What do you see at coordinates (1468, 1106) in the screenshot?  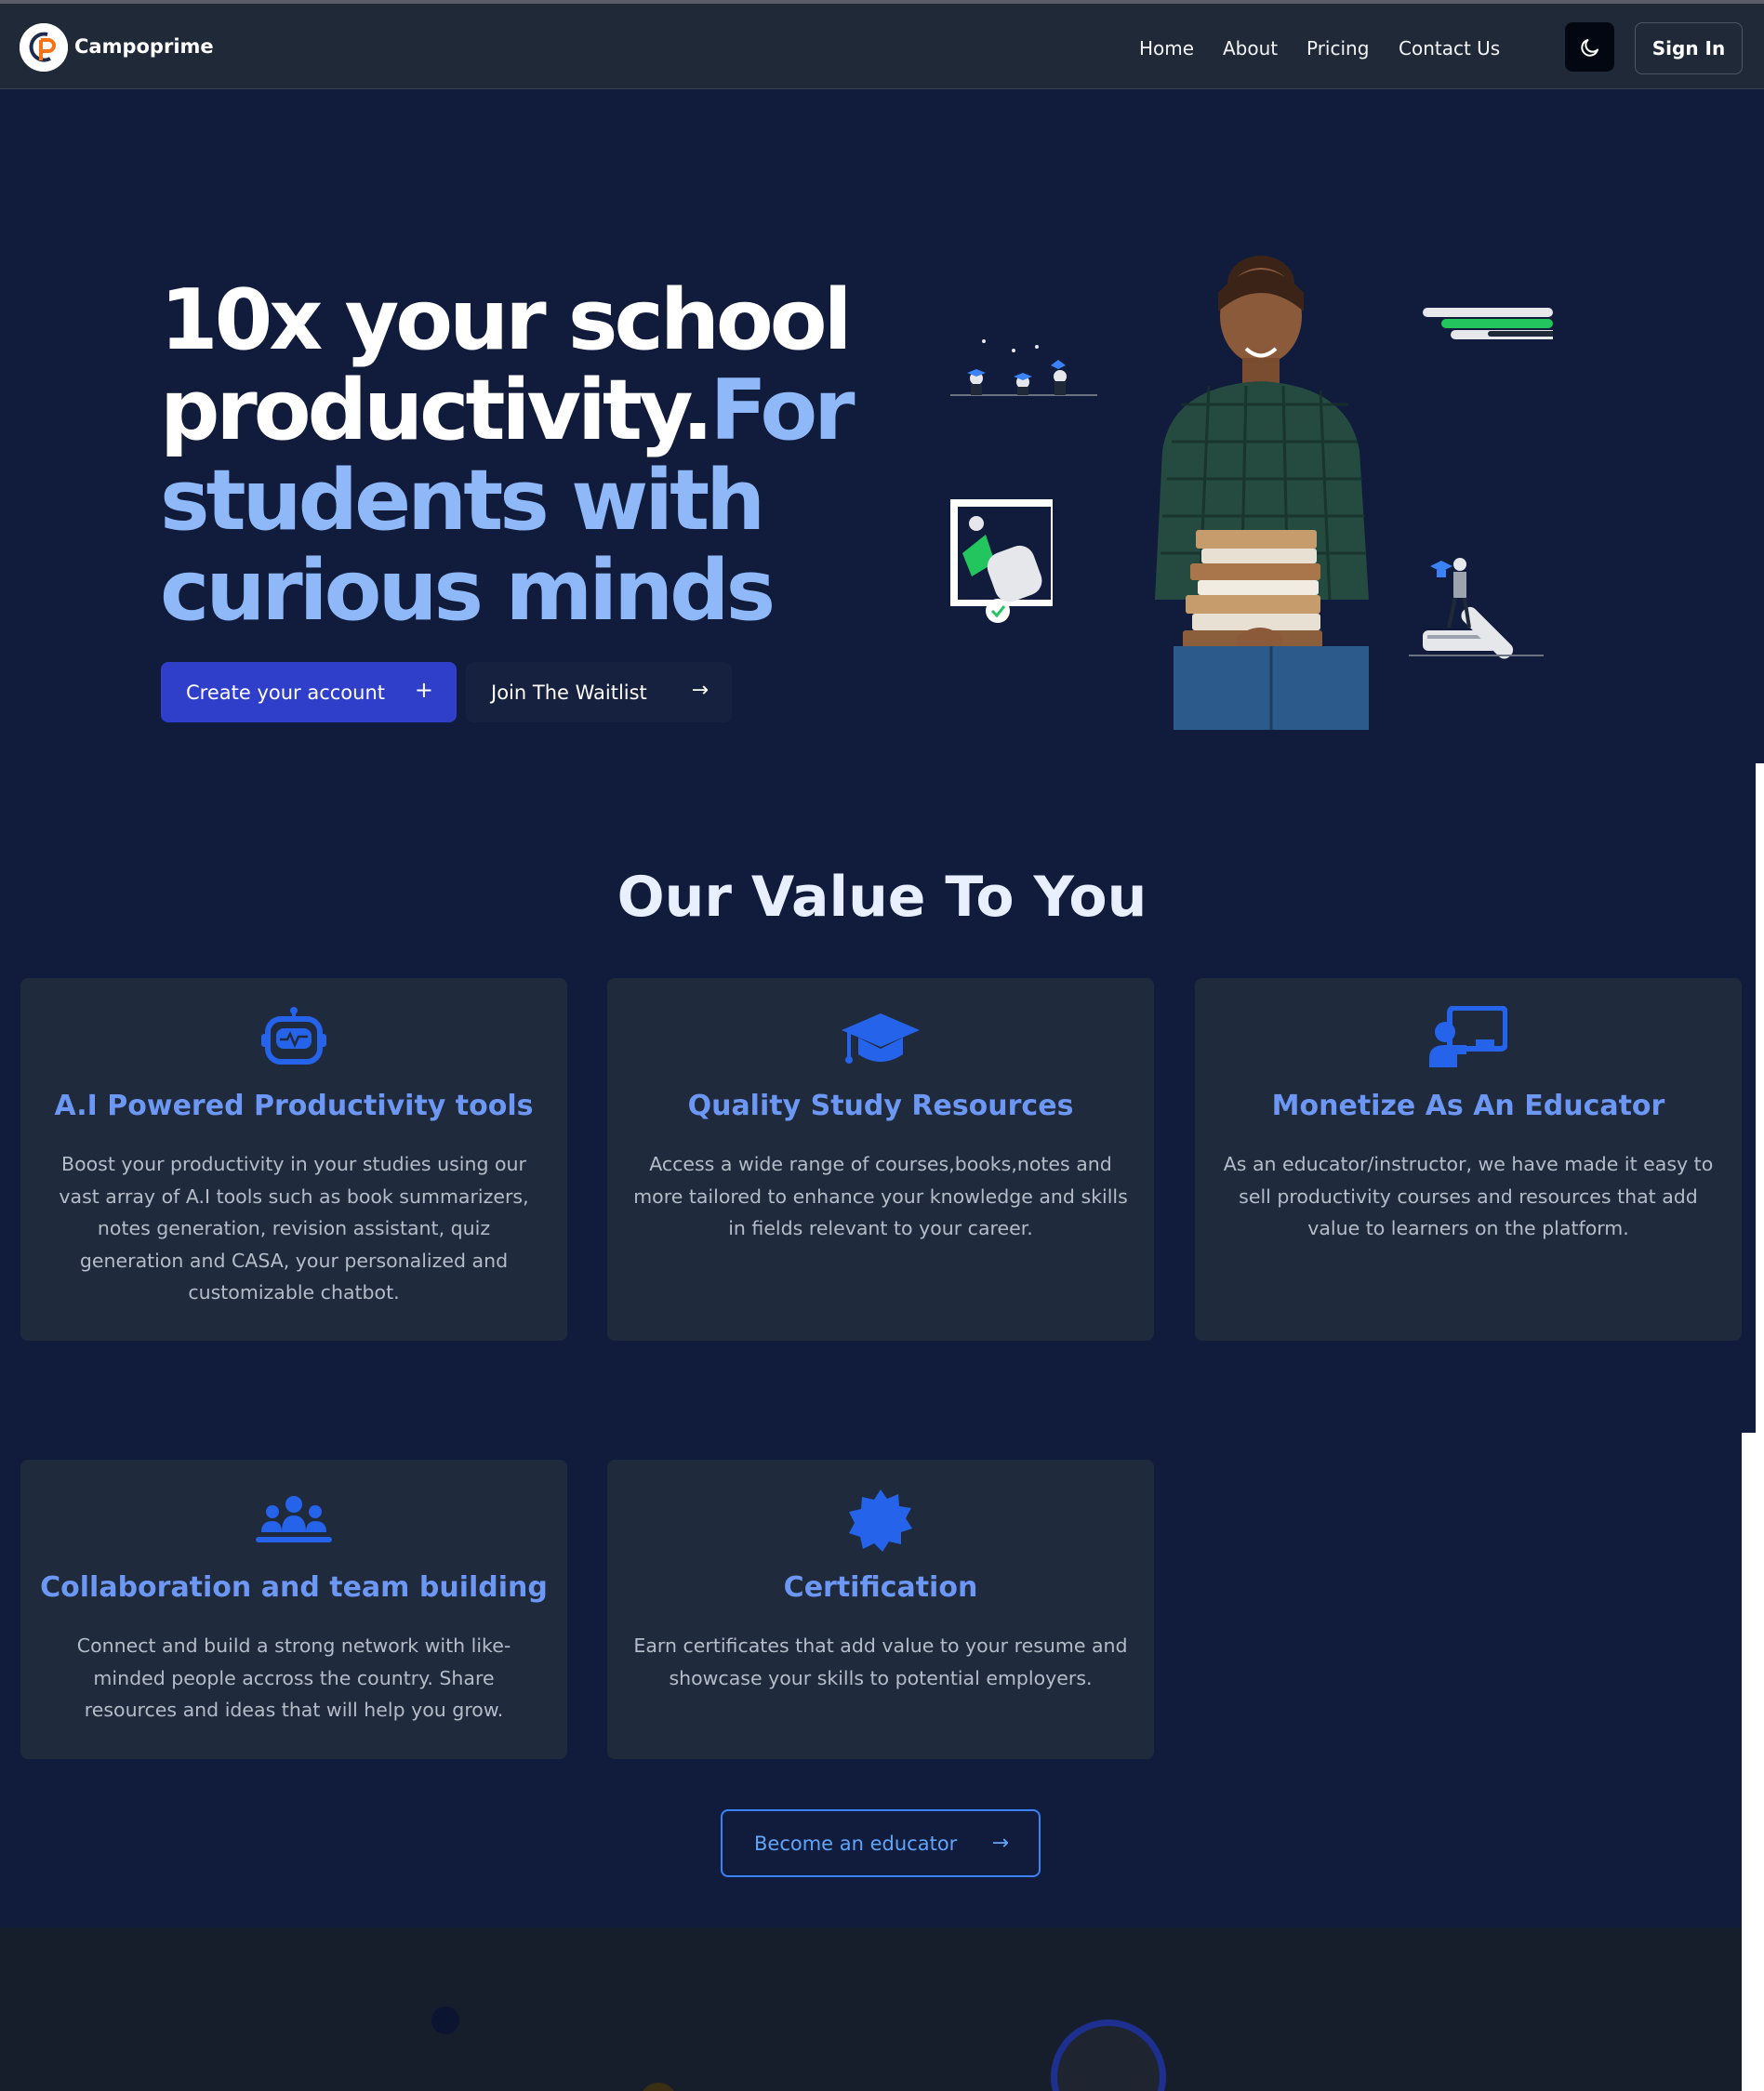 I see `card-title: Monetize As An Educator` at bounding box center [1468, 1106].